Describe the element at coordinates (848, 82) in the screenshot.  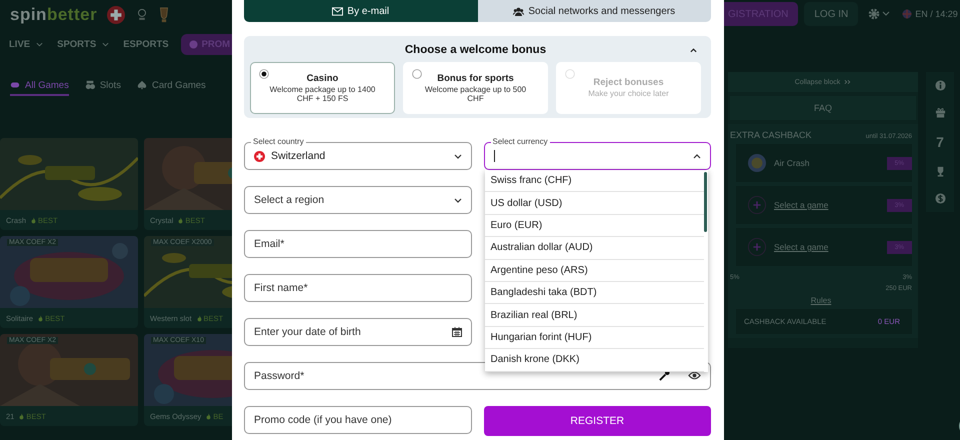
I see `double-chevron-icon` at that location.